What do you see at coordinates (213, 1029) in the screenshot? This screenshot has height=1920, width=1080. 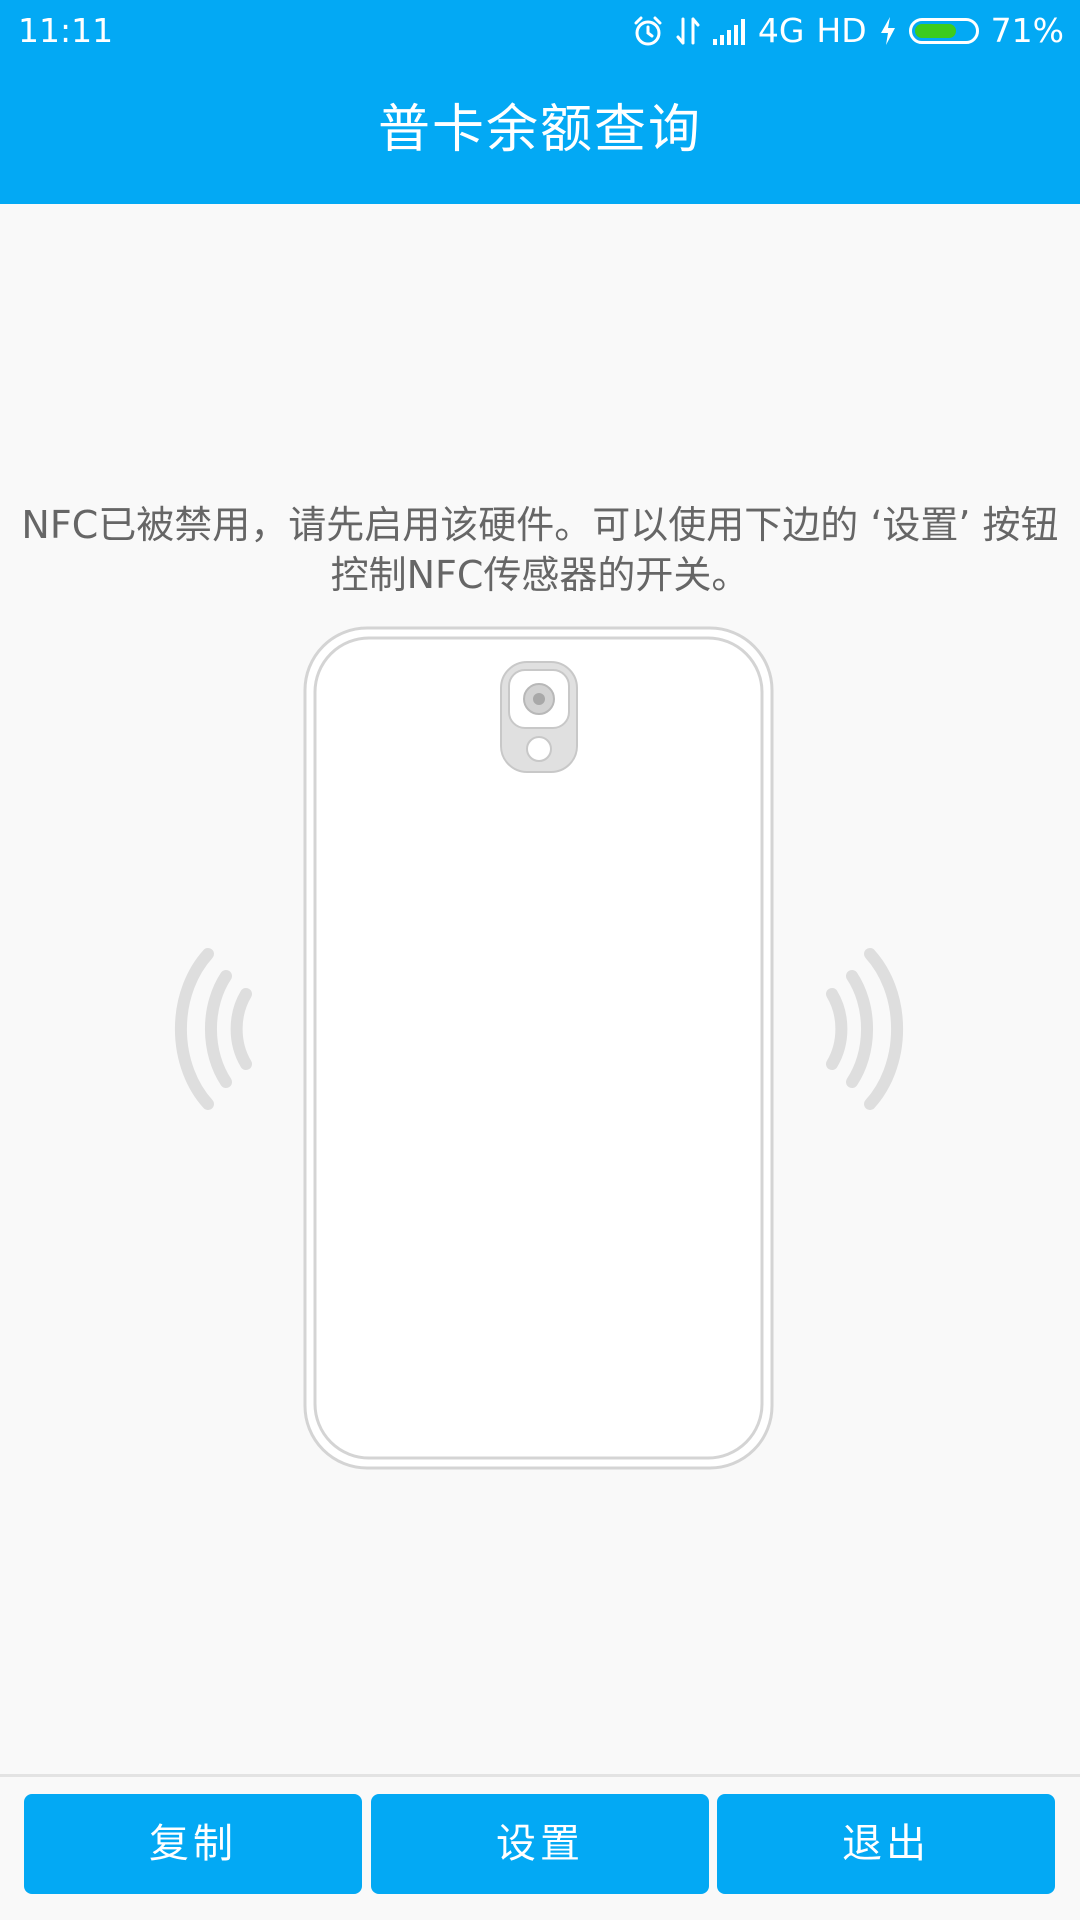 I see `nfc-wave-left-icon` at bounding box center [213, 1029].